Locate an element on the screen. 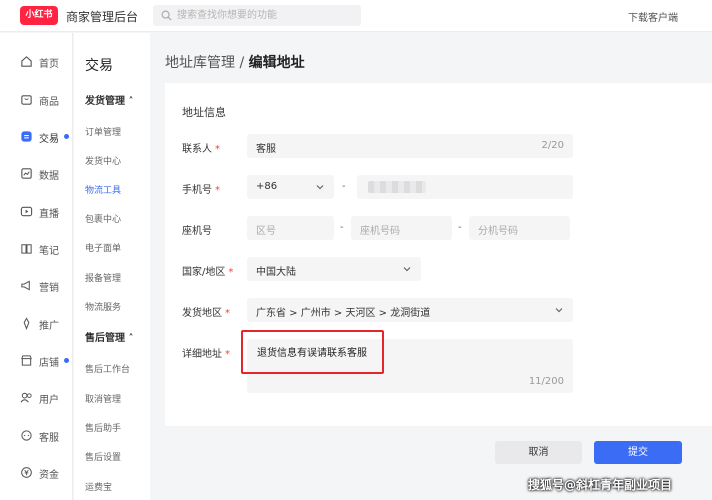 The height and width of the screenshot is (500, 712). nav-label: 首页 is located at coordinates (49, 64).